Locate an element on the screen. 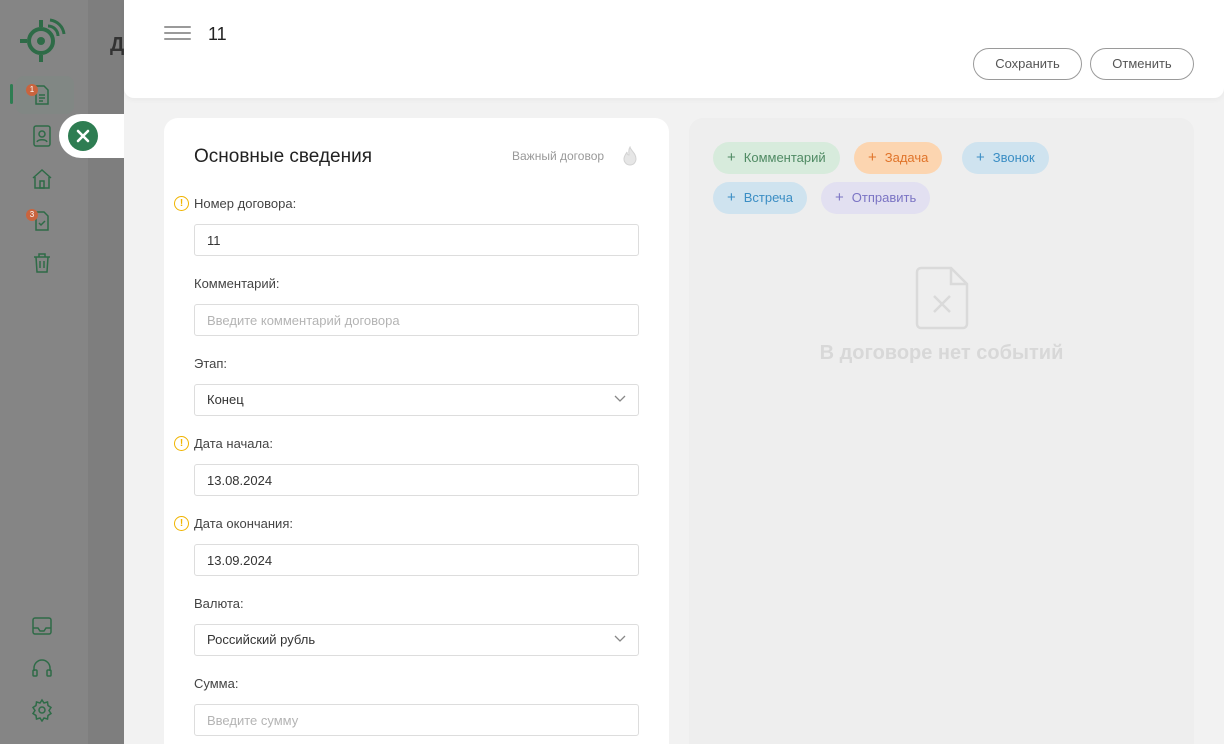 The height and width of the screenshot is (744, 1224). trash-icon is located at coordinates (42, 263).